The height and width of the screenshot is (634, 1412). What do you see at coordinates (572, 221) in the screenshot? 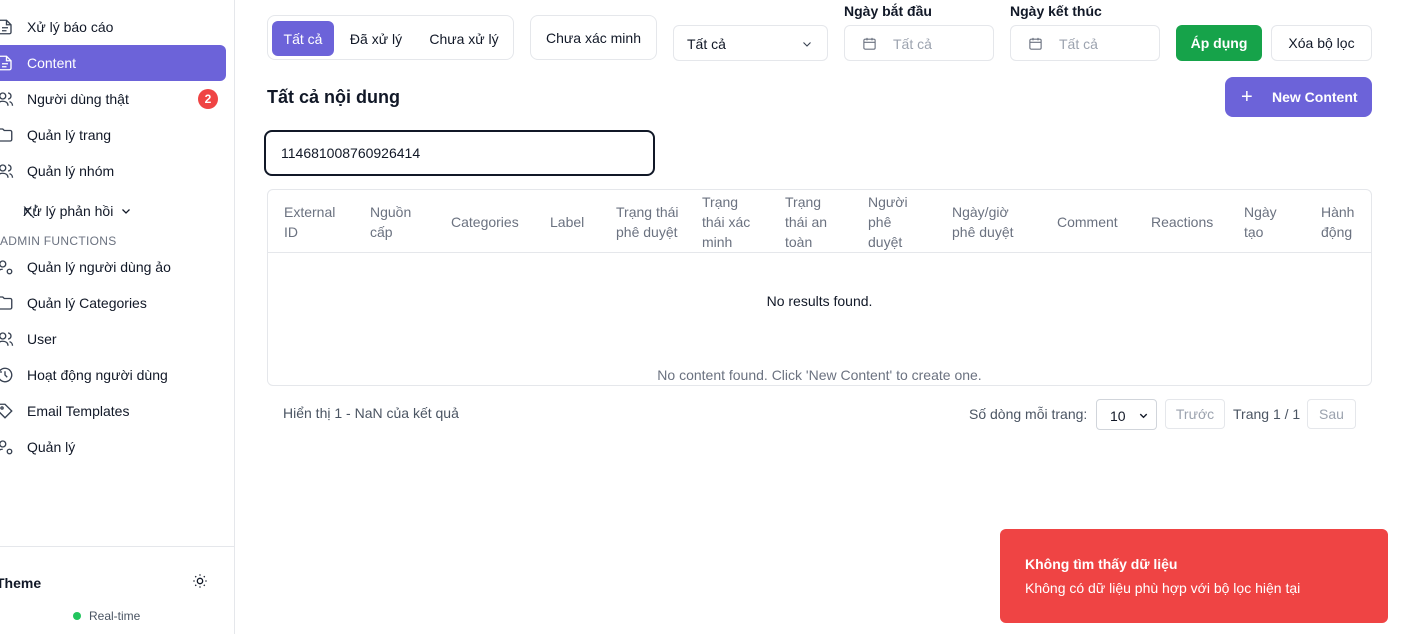
I see `column-header: Label` at bounding box center [572, 221].